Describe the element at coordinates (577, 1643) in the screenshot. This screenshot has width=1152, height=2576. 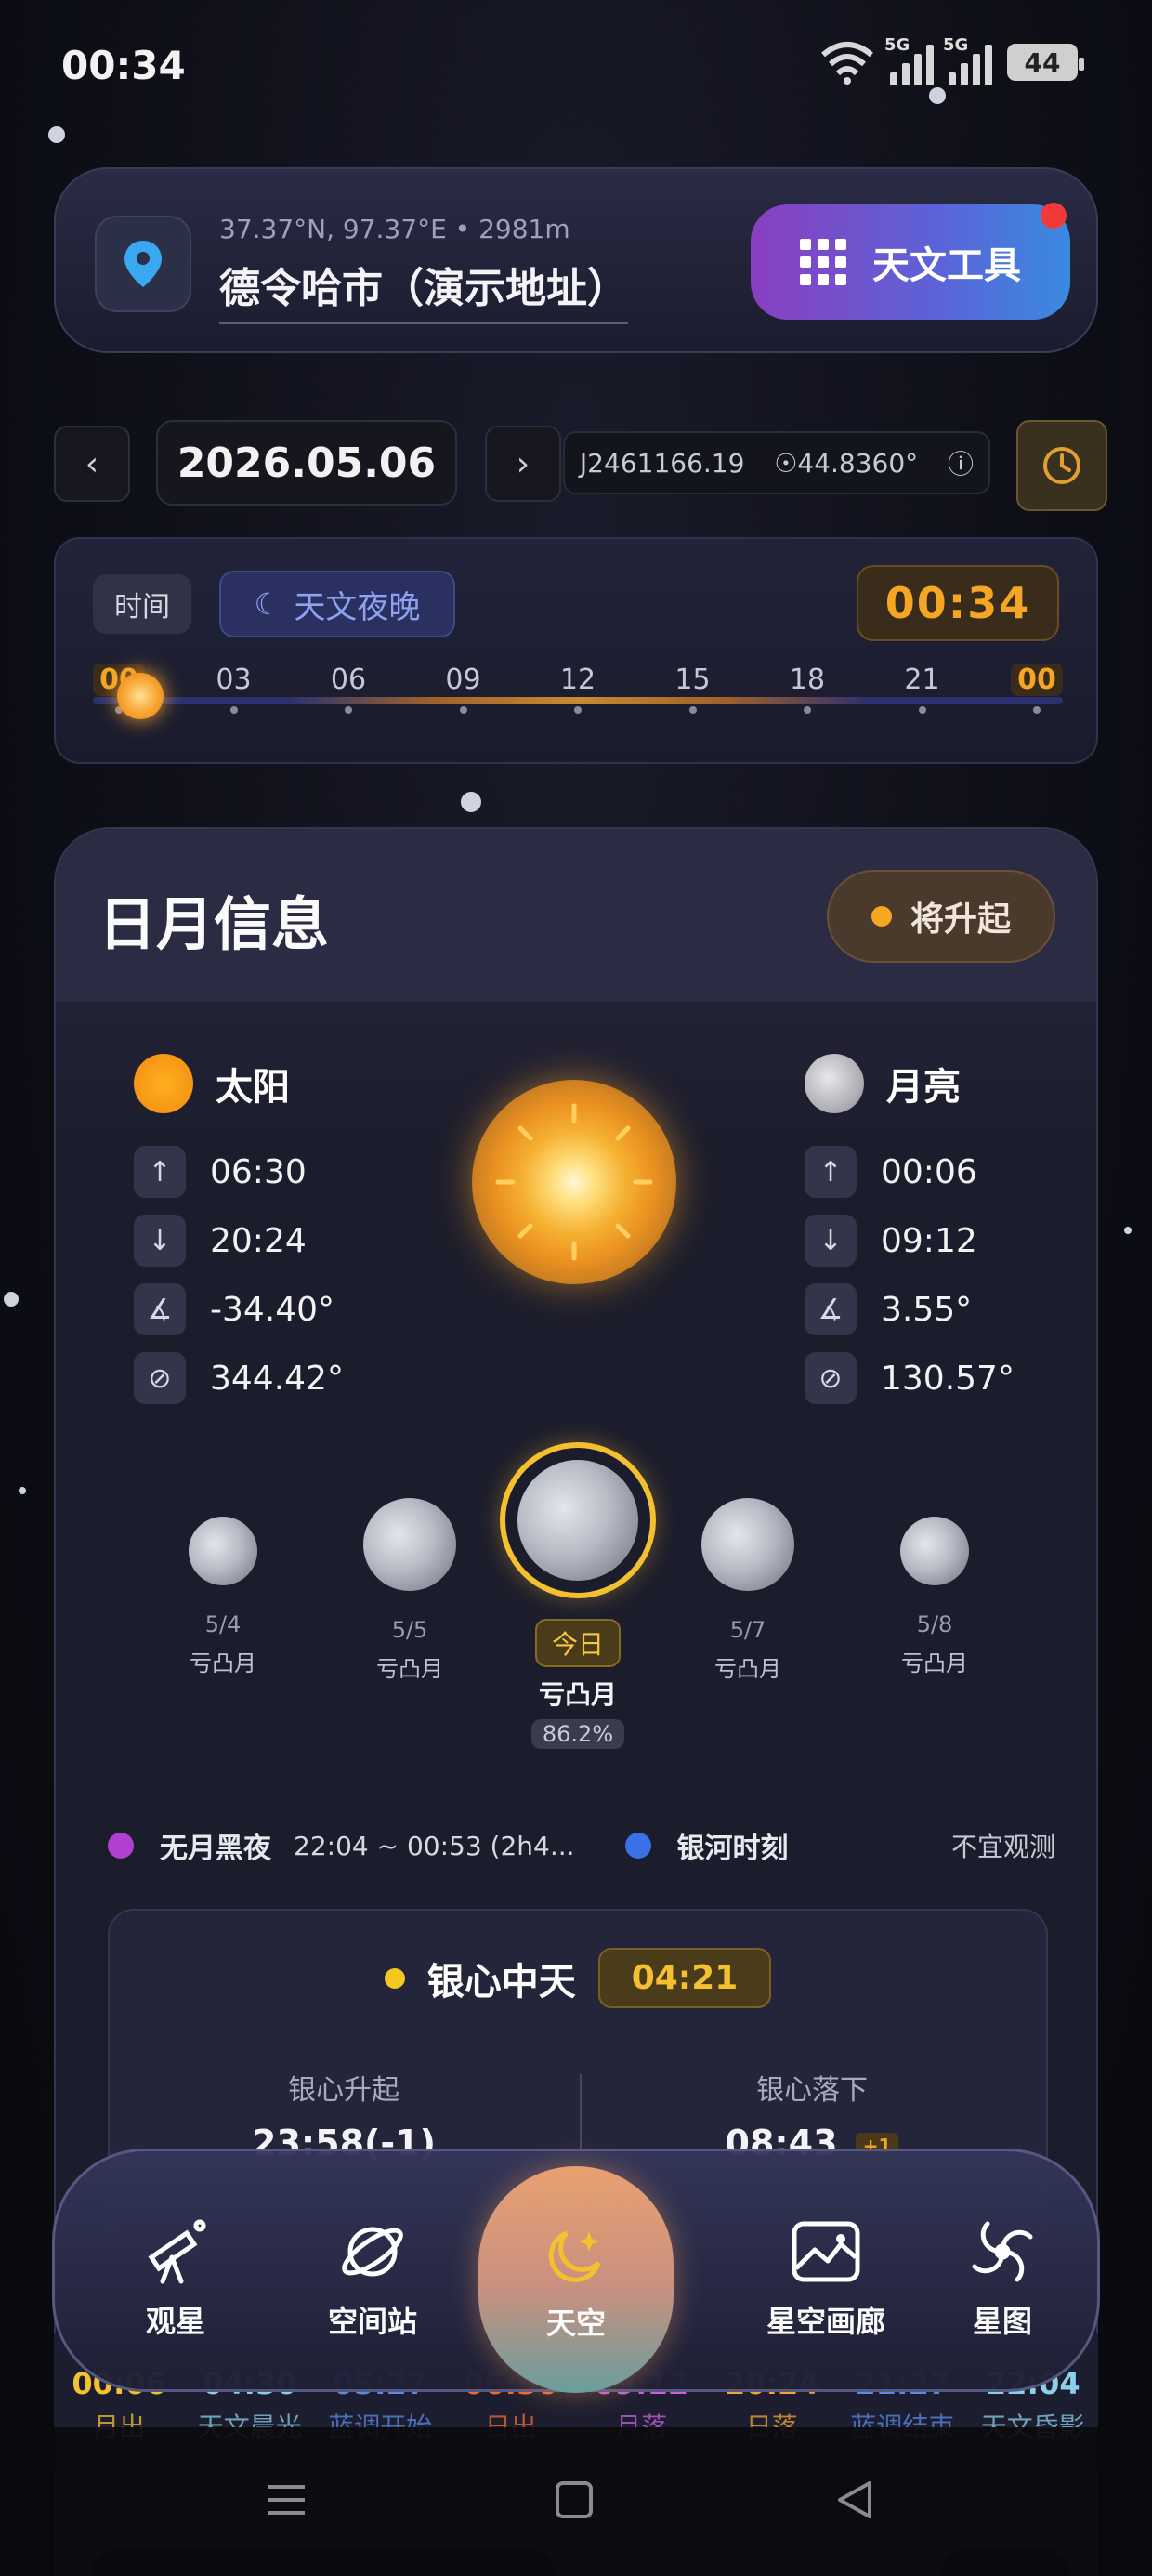
I see `today-tag: 今日` at that location.